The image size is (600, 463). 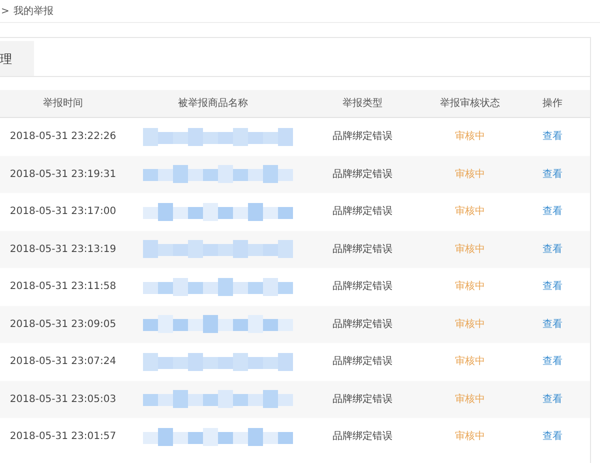 I want to click on report-time: 2018-05-31 23:17:00, so click(x=63, y=212).